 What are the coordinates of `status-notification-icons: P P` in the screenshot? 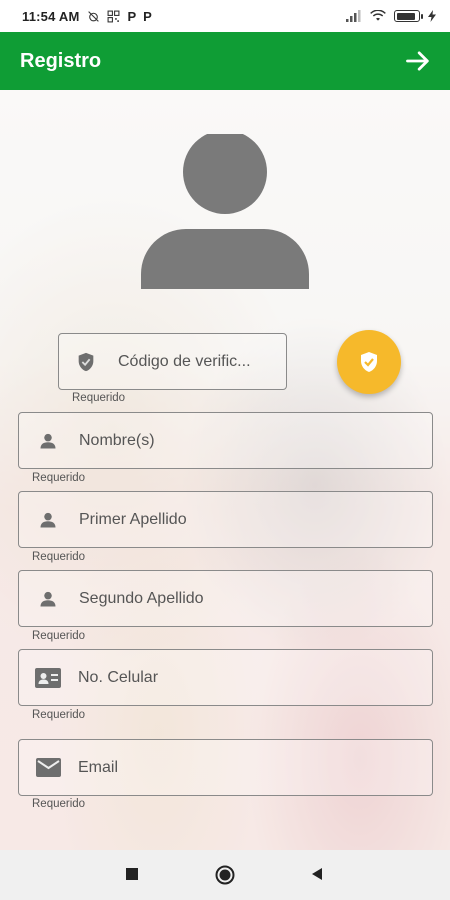 It's located at (119, 16).